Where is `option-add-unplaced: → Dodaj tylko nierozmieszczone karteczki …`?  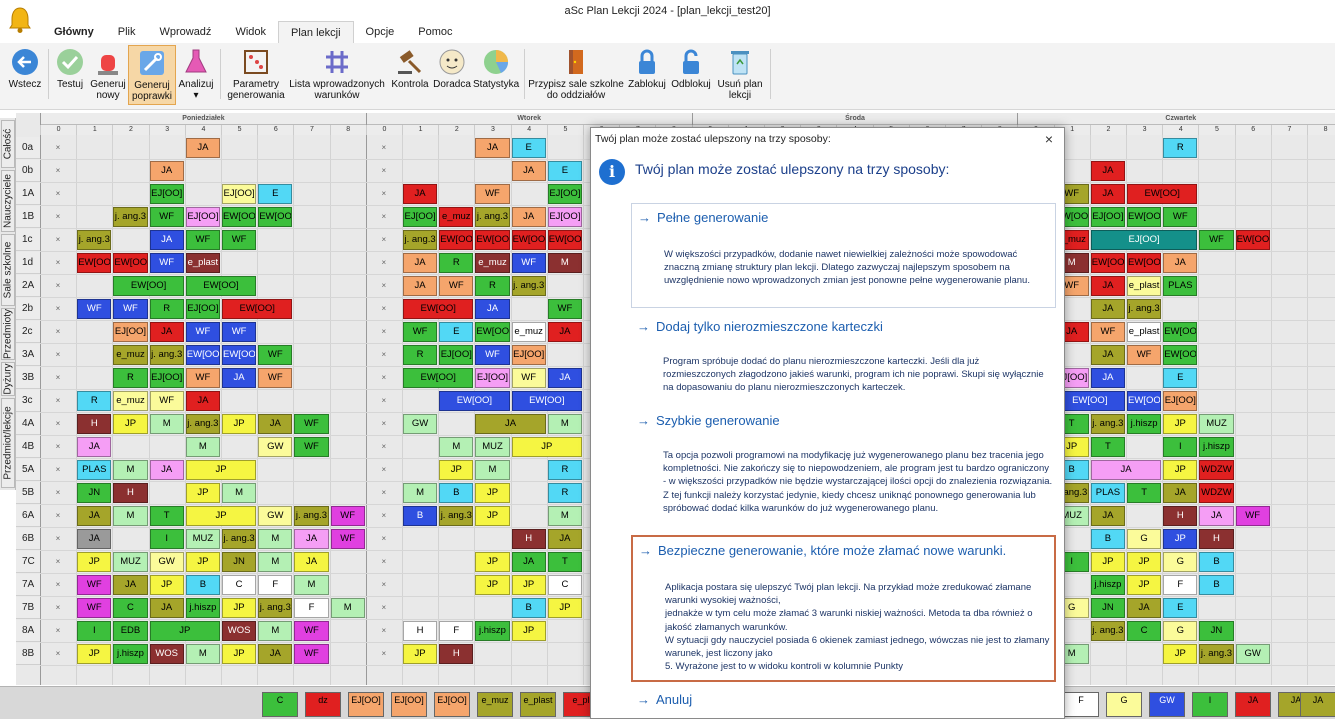
option-add-unplaced: → Dodaj tylko nierozmieszczone karteczki … is located at coordinates (843, 358).